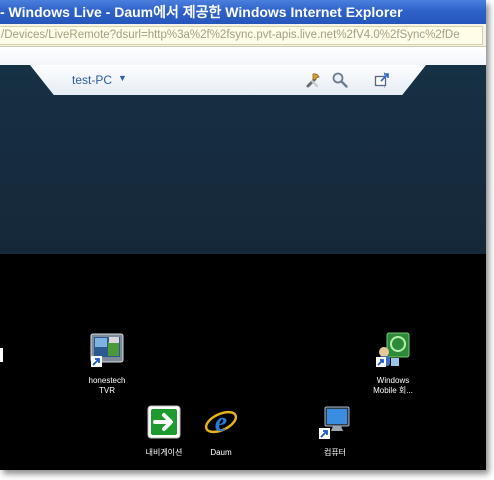  What do you see at coordinates (243, 56) in the screenshot?
I see `browser-toolstrip` at bounding box center [243, 56].